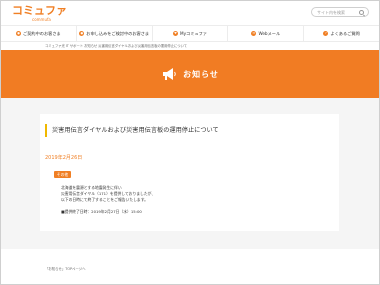  What do you see at coordinates (64, 158) in the screenshot?
I see `article-date: 2019年2月26日` at bounding box center [64, 158].